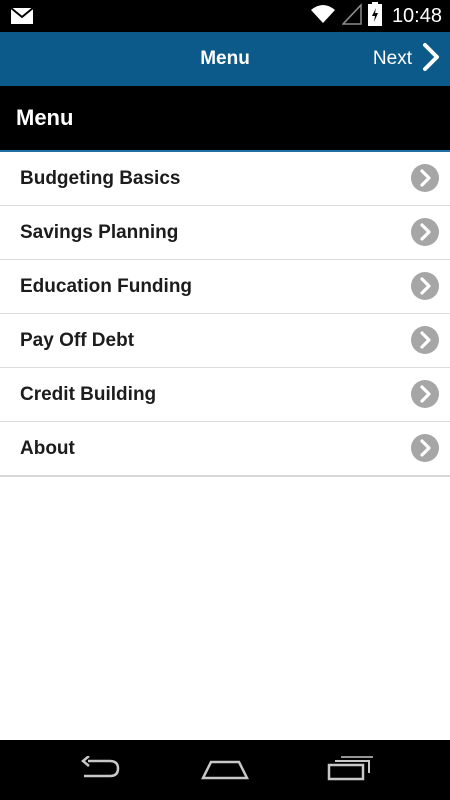  What do you see at coordinates (225, 59) in the screenshot?
I see `action-bar: Menu Next` at bounding box center [225, 59].